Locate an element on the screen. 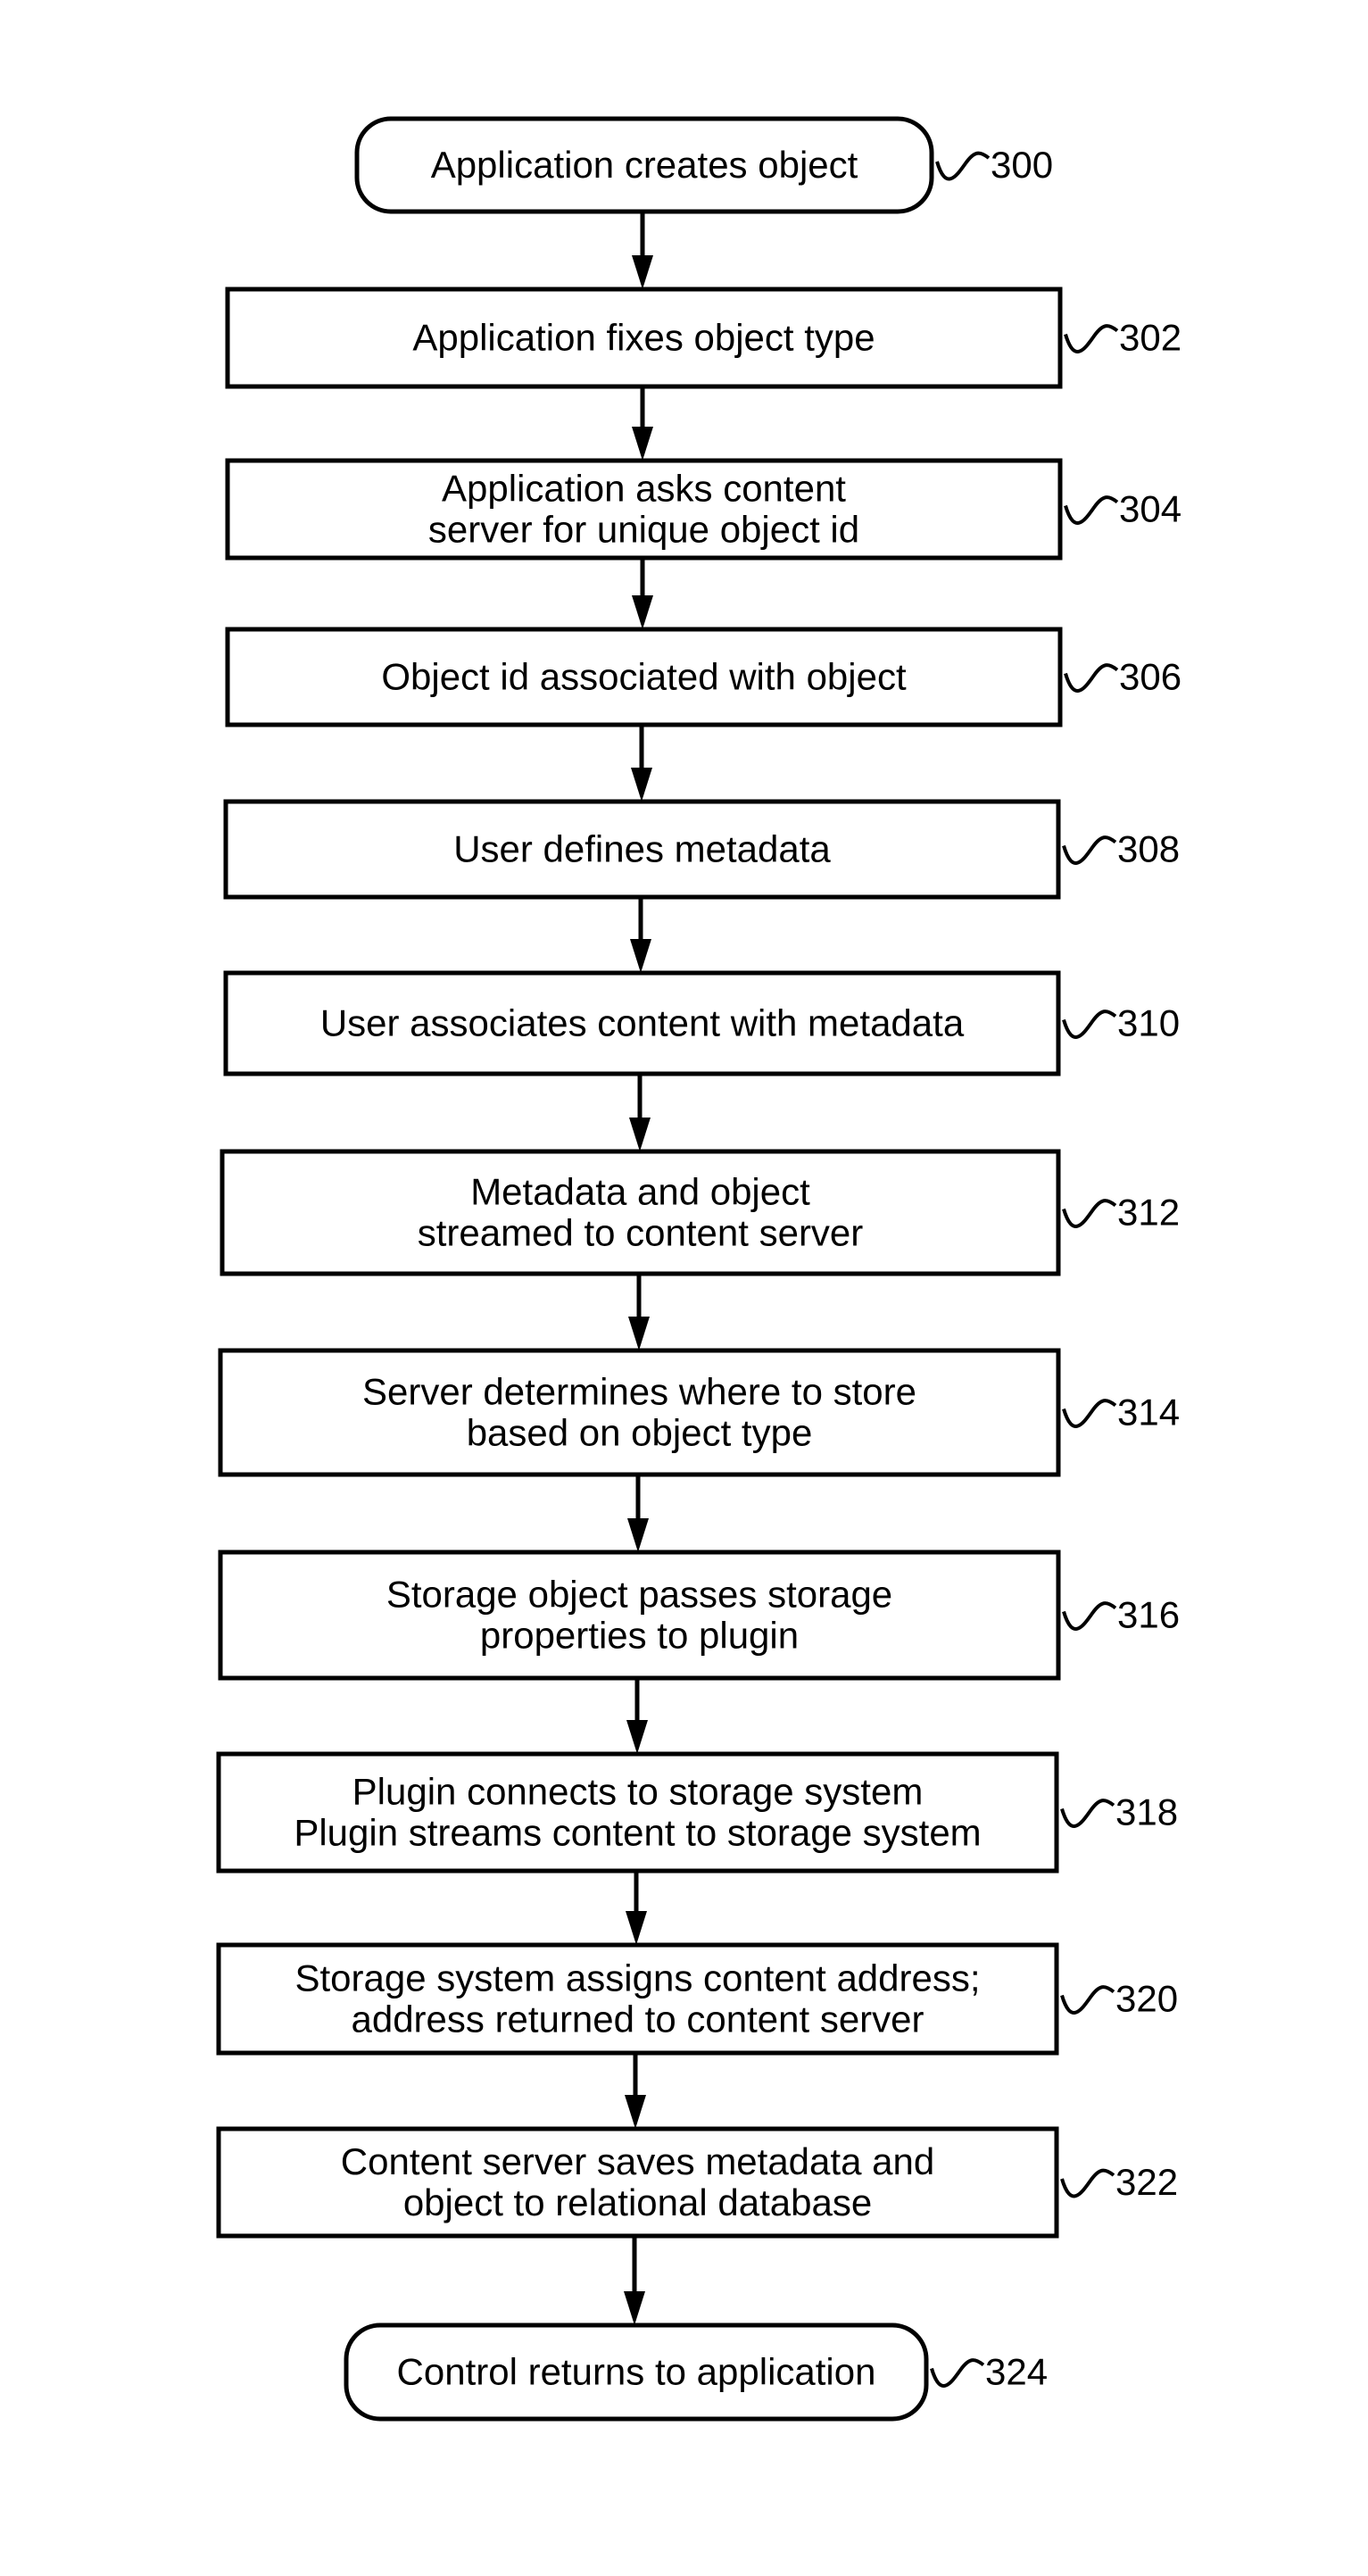 This screenshot has width=1368, height=2576. node-label: Server determines where to store is located at coordinates (639, 1392).